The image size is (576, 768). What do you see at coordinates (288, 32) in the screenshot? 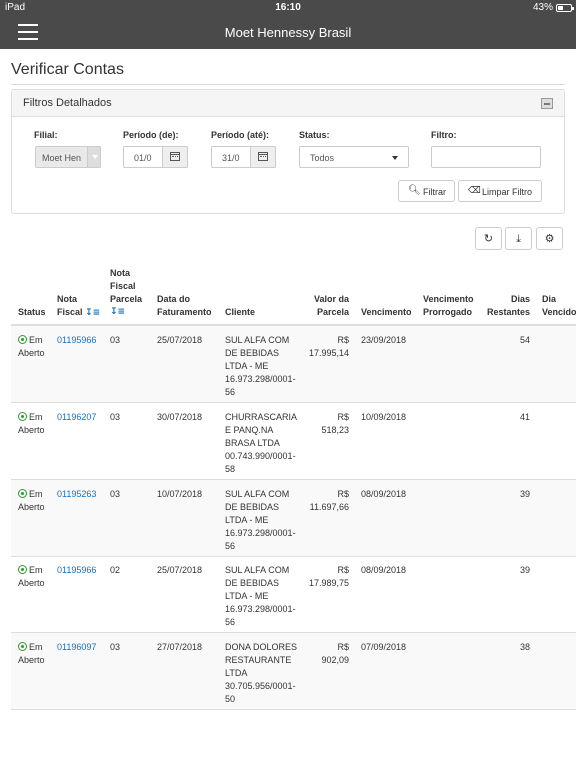
I see `app-title: Moet Hennessy Brasil` at bounding box center [288, 32].